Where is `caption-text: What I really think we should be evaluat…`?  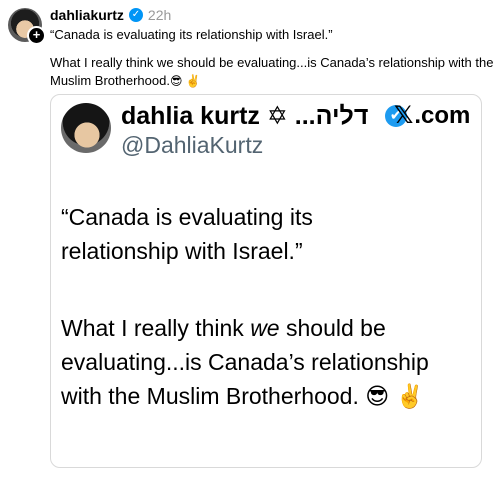 caption-text: What I really think we should be evaluat… is located at coordinates (272, 71).